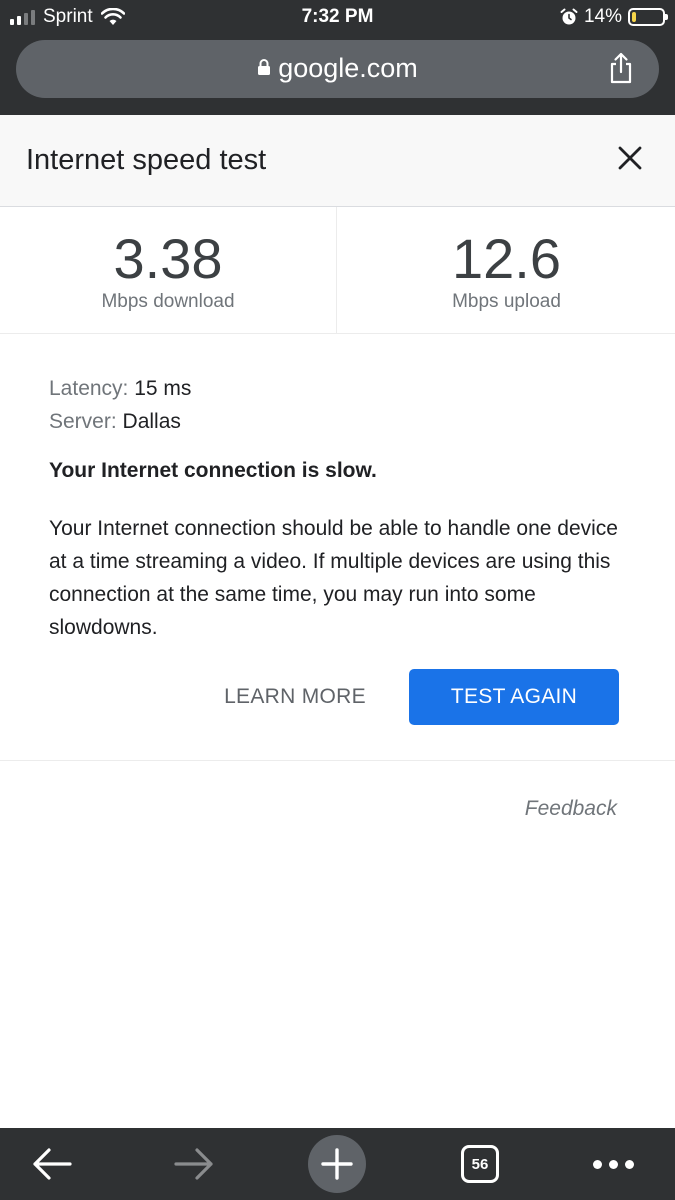  What do you see at coordinates (569, 16) in the screenshot?
I see `alarm-icon` at bounding box center [569, 16].